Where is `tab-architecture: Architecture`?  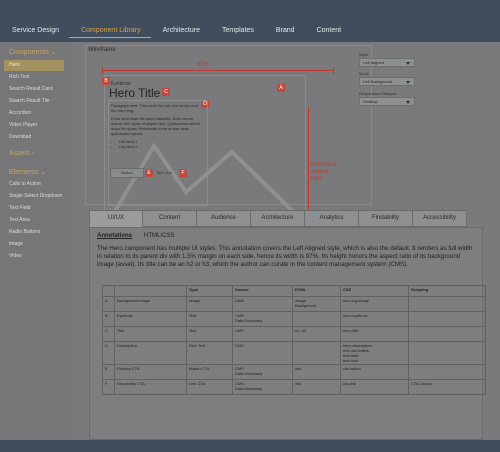
tab-architecture: Architecture is located at coordinates (278, 218).